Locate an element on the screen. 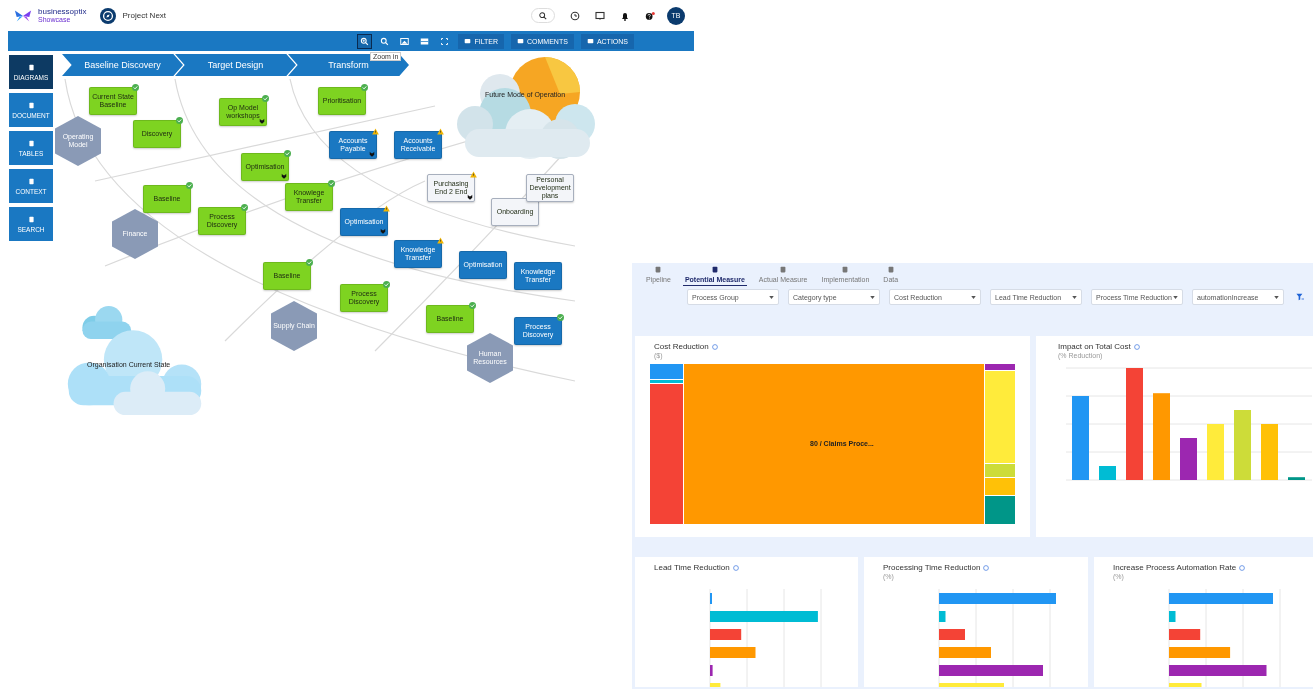 This screenshot has width=1313, height=689. history-icon is located at coordinates (575, 15).